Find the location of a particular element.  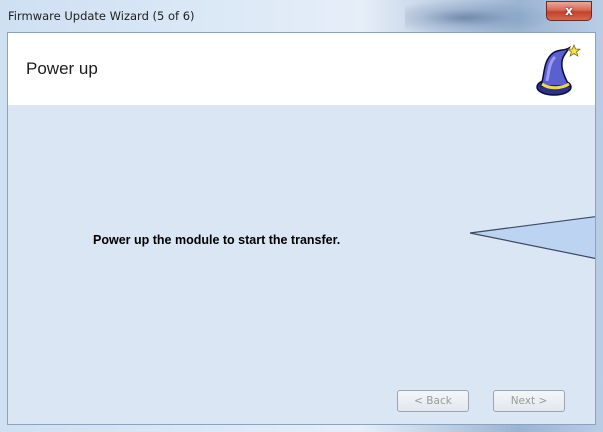

page-title: Power up is located at coordinates (62, 68).